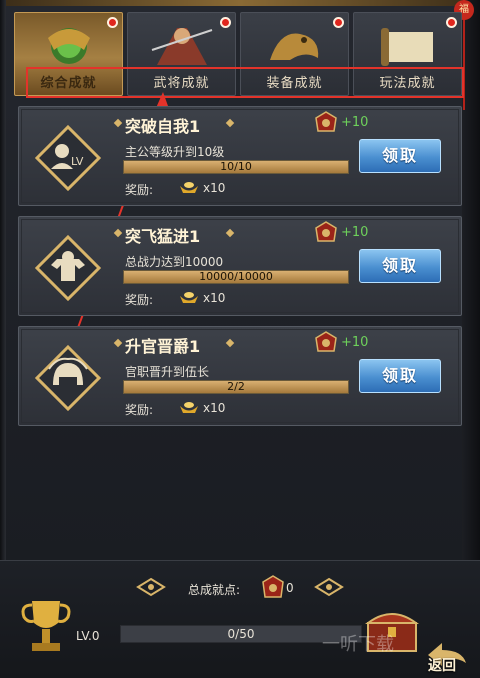 The height and width of the screenshot is (678, 480). What do you see at coordinates (174, 262) in the screenshot?
I see `achievement-description: 总战力达到10000` at bounding box center [174, 262].